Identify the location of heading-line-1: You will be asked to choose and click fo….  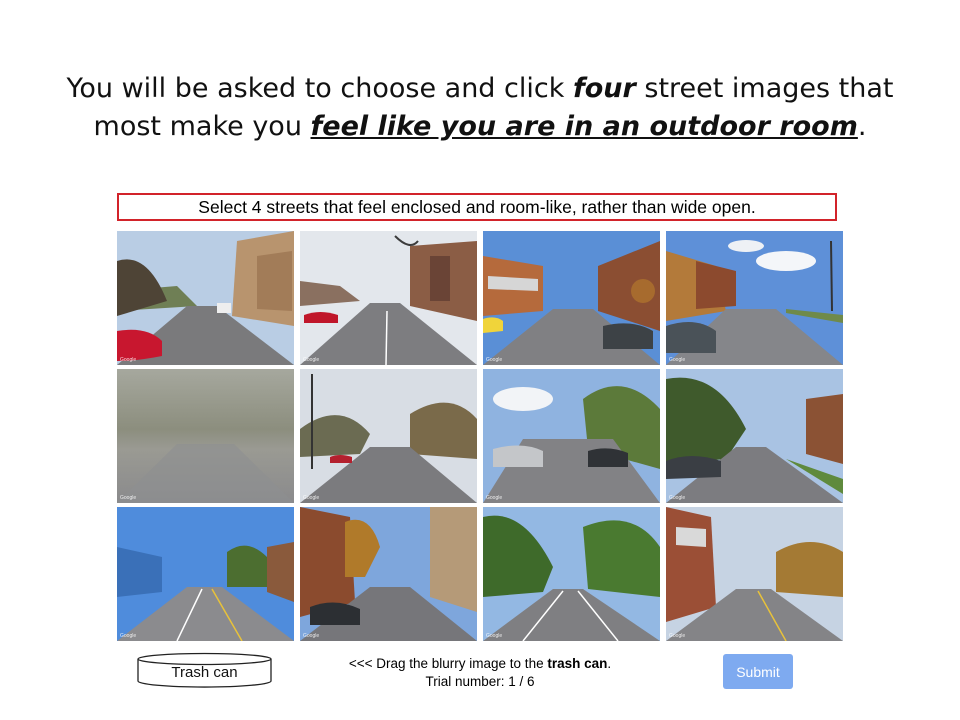
(480, 89).